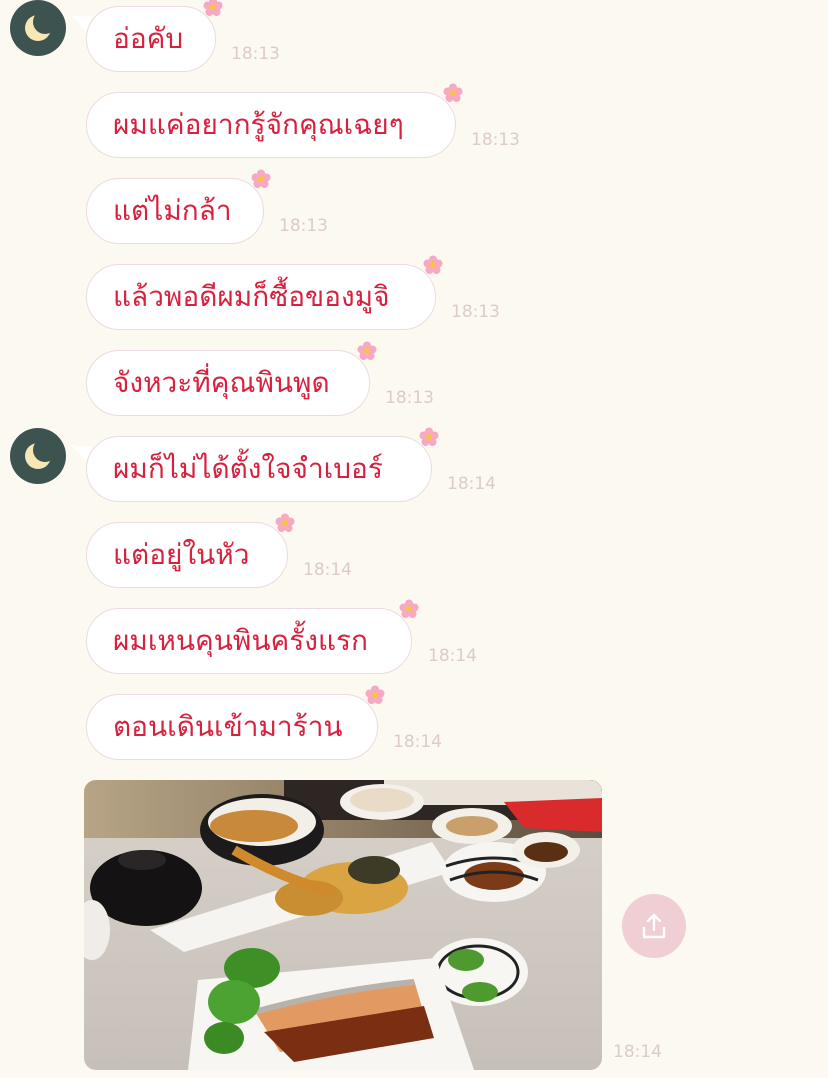 Image resolution: width=828 pixels, height=1078 pixels. I want to click on message-text: ผมเหนคุนพินครั้งแรก, so click(240, 640).